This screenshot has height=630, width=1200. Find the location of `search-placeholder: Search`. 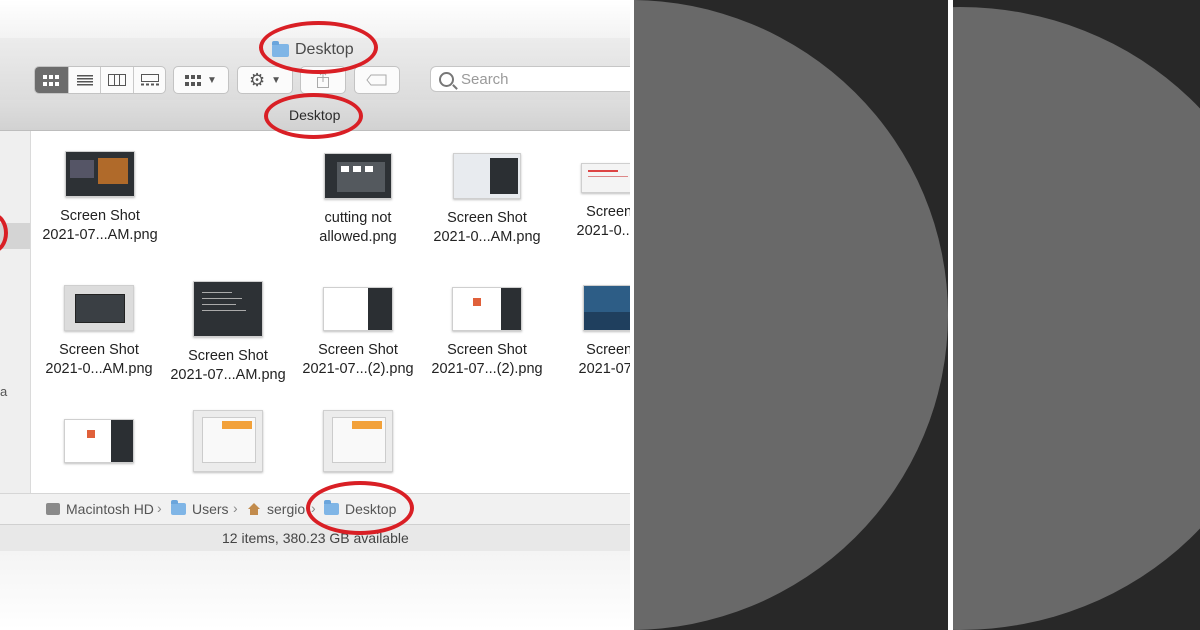

search-placeholder: Search is located at coordinates (485, 79).